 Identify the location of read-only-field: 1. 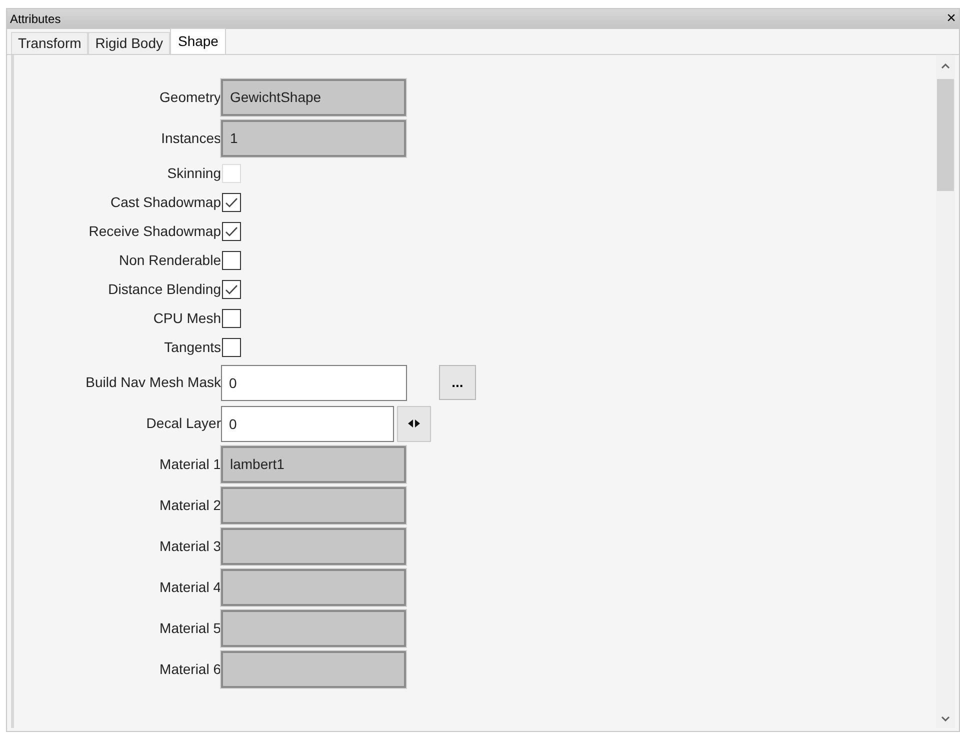
(313, 138).